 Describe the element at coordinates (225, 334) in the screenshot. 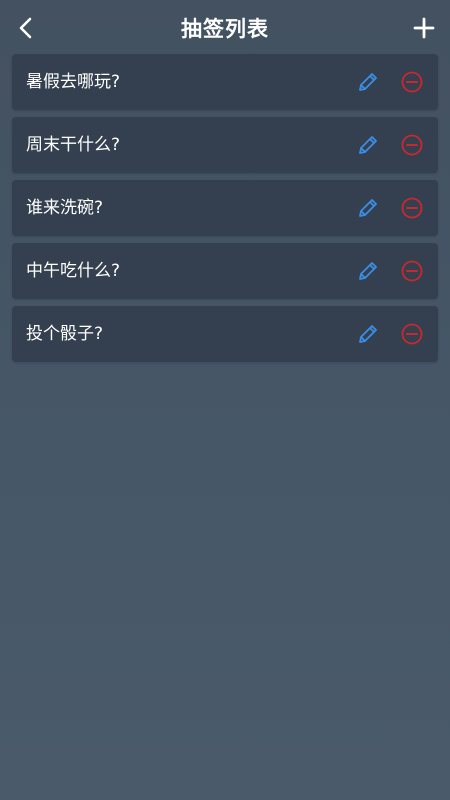

I see `list-item: 投个骰子?` at that location.